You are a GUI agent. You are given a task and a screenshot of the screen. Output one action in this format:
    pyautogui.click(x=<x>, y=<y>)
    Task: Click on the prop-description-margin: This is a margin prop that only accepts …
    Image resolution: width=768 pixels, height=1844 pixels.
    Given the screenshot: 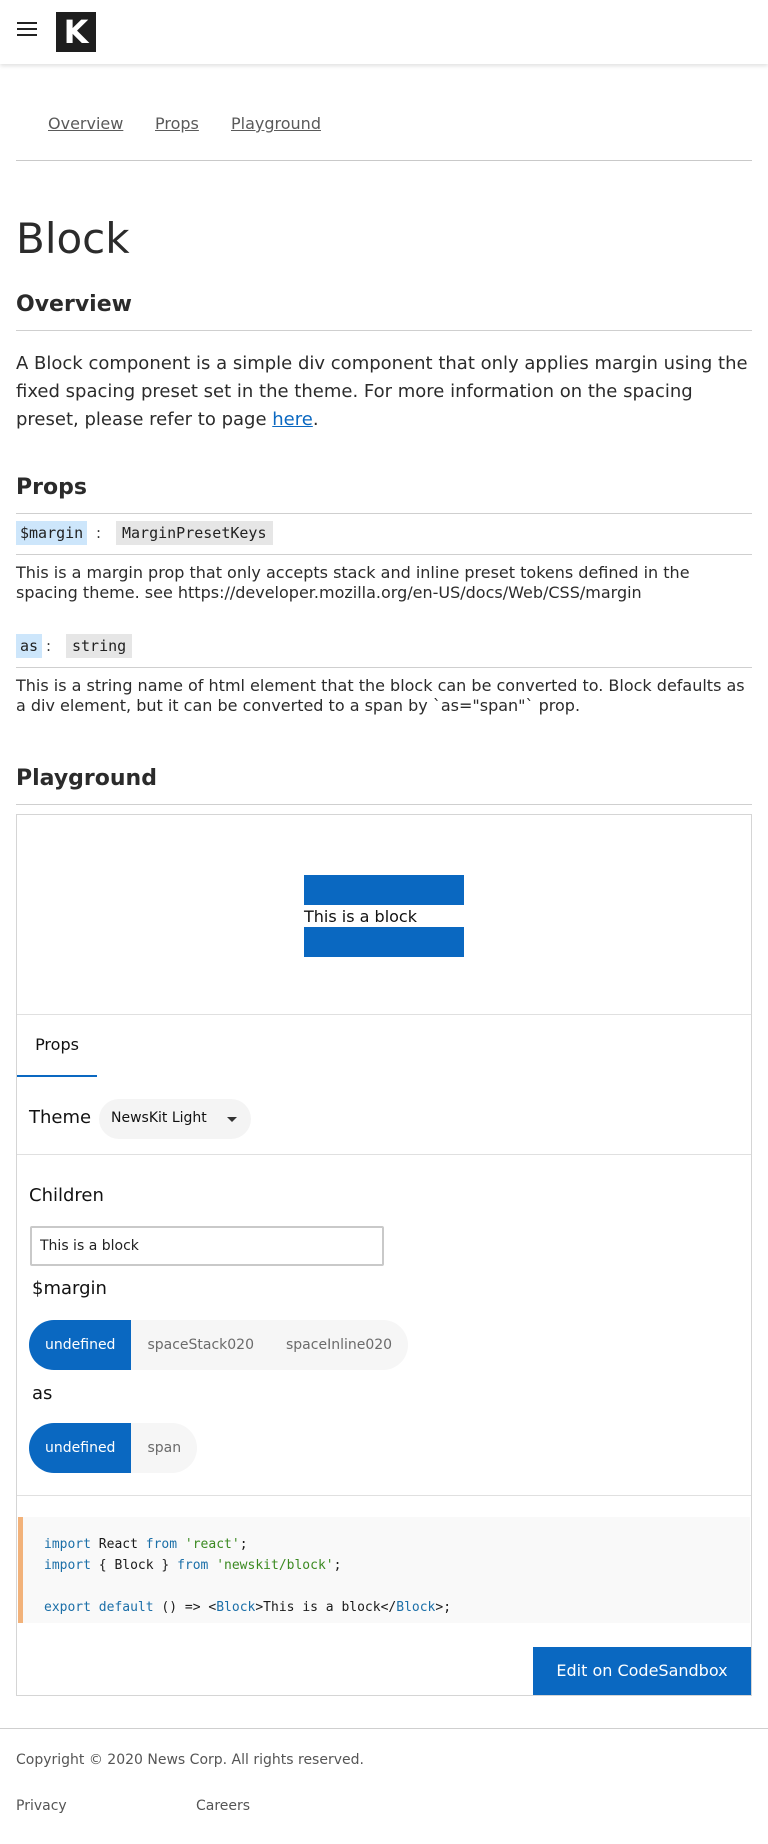 What is the action you would take?
    pyautogui.click(x=353, y=582)
    